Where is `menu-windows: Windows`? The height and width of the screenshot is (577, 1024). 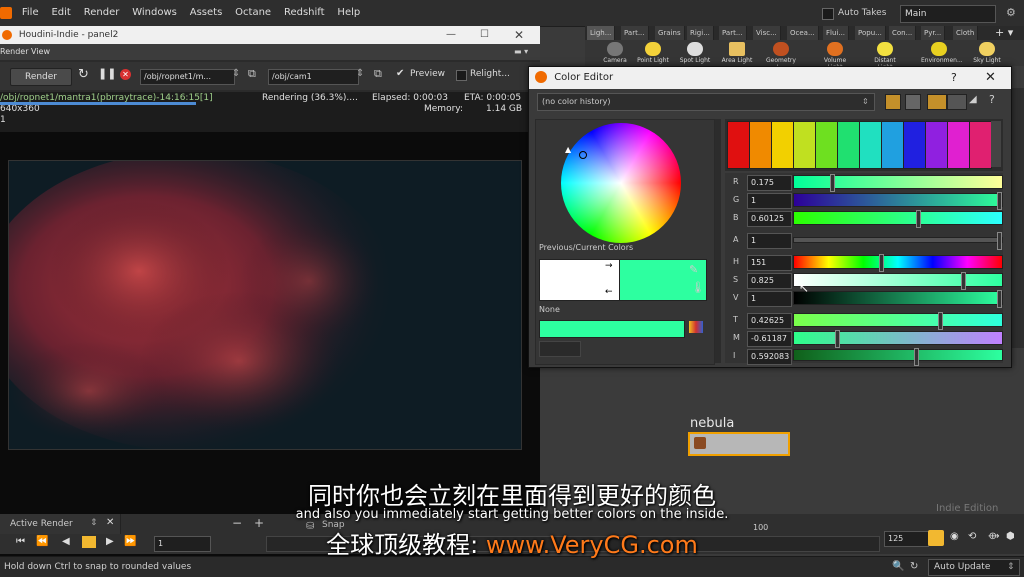
menu-windows: Windows is located at coordinates (154, 13).